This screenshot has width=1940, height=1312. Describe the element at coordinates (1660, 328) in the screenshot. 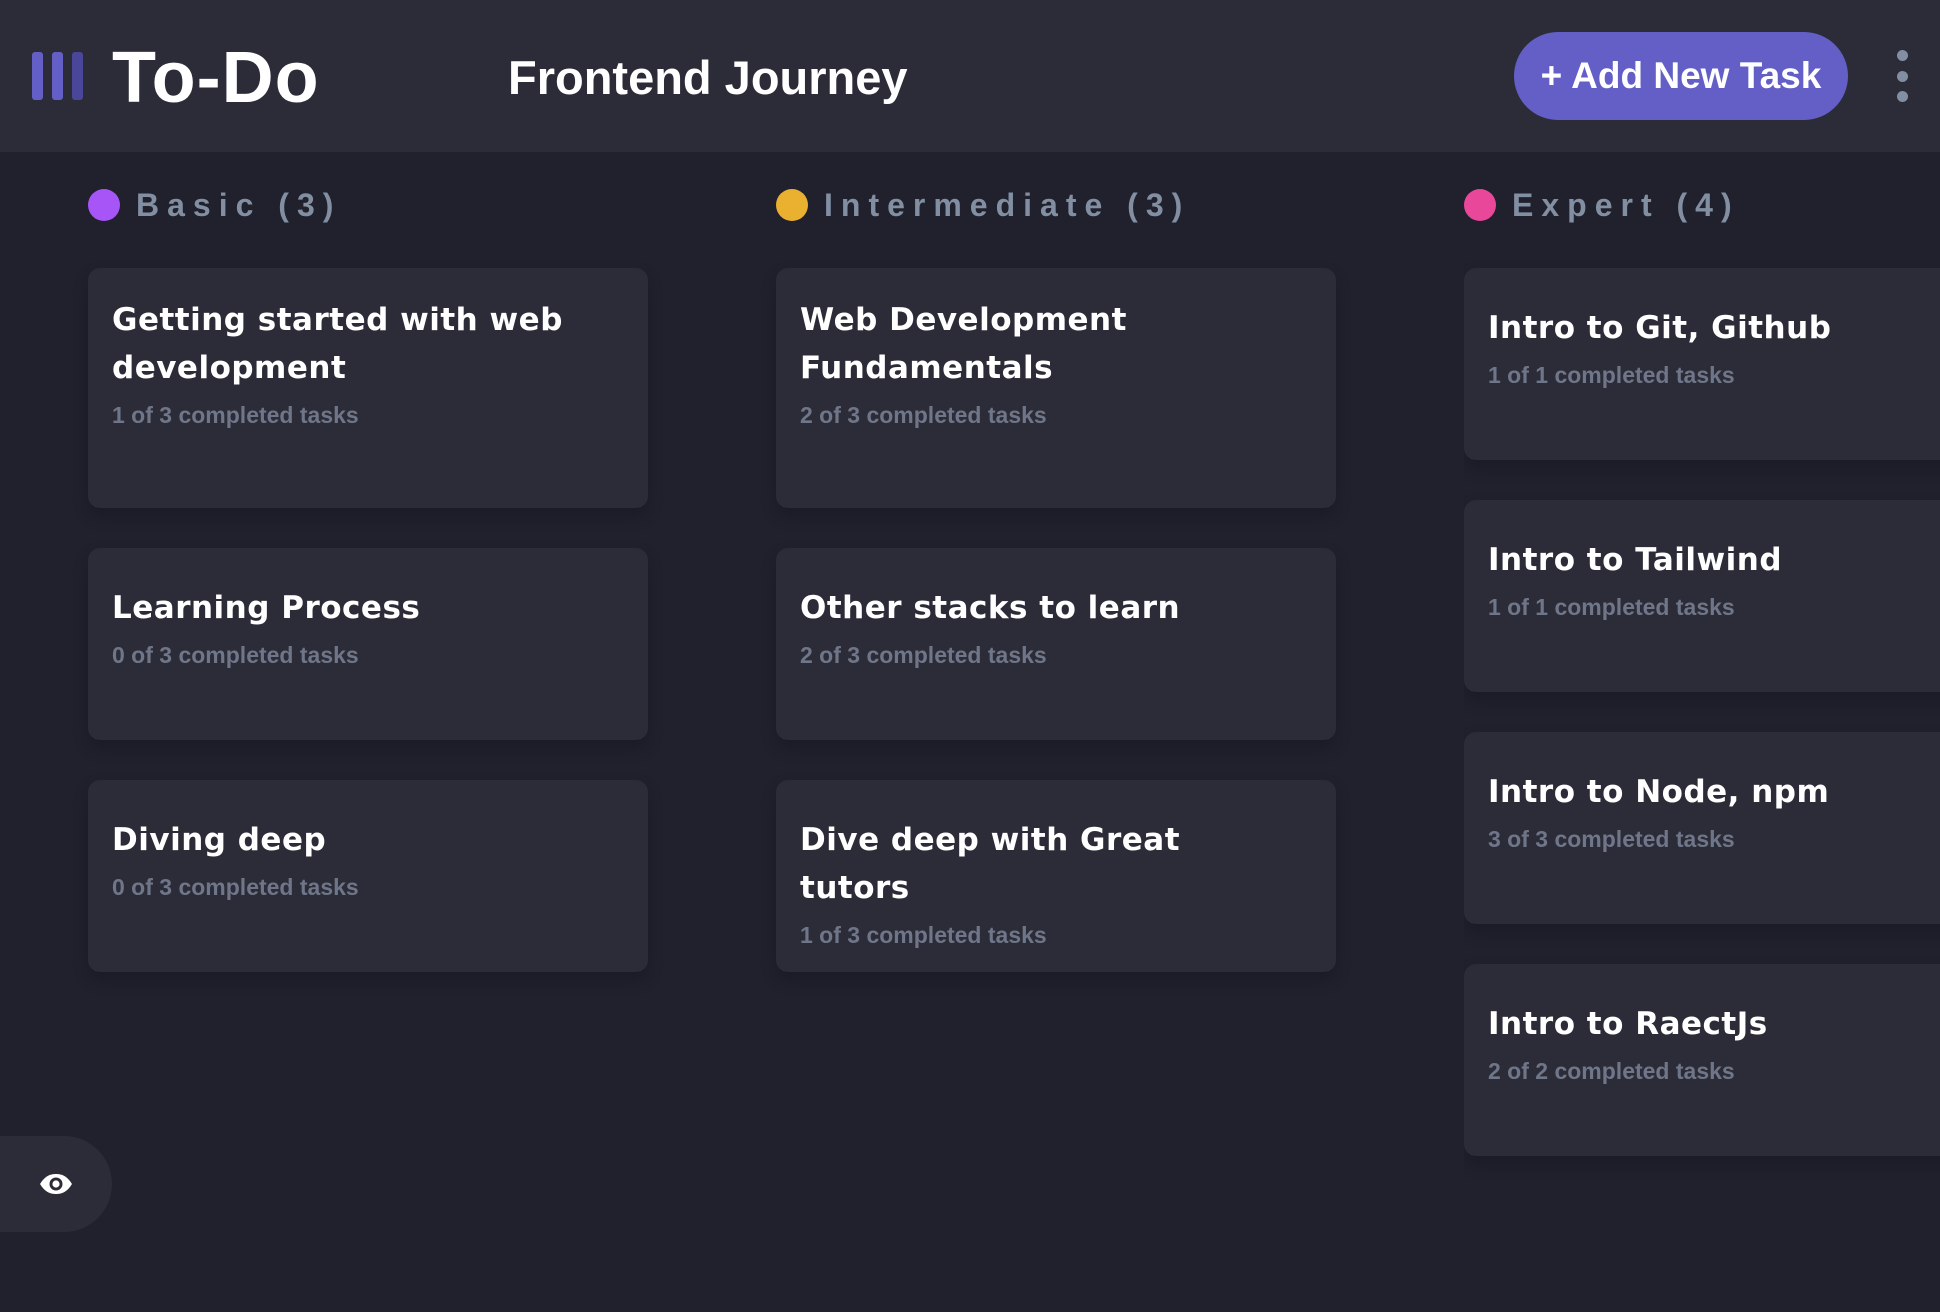

I see `task-title: Intro to Git, Github` at that location.